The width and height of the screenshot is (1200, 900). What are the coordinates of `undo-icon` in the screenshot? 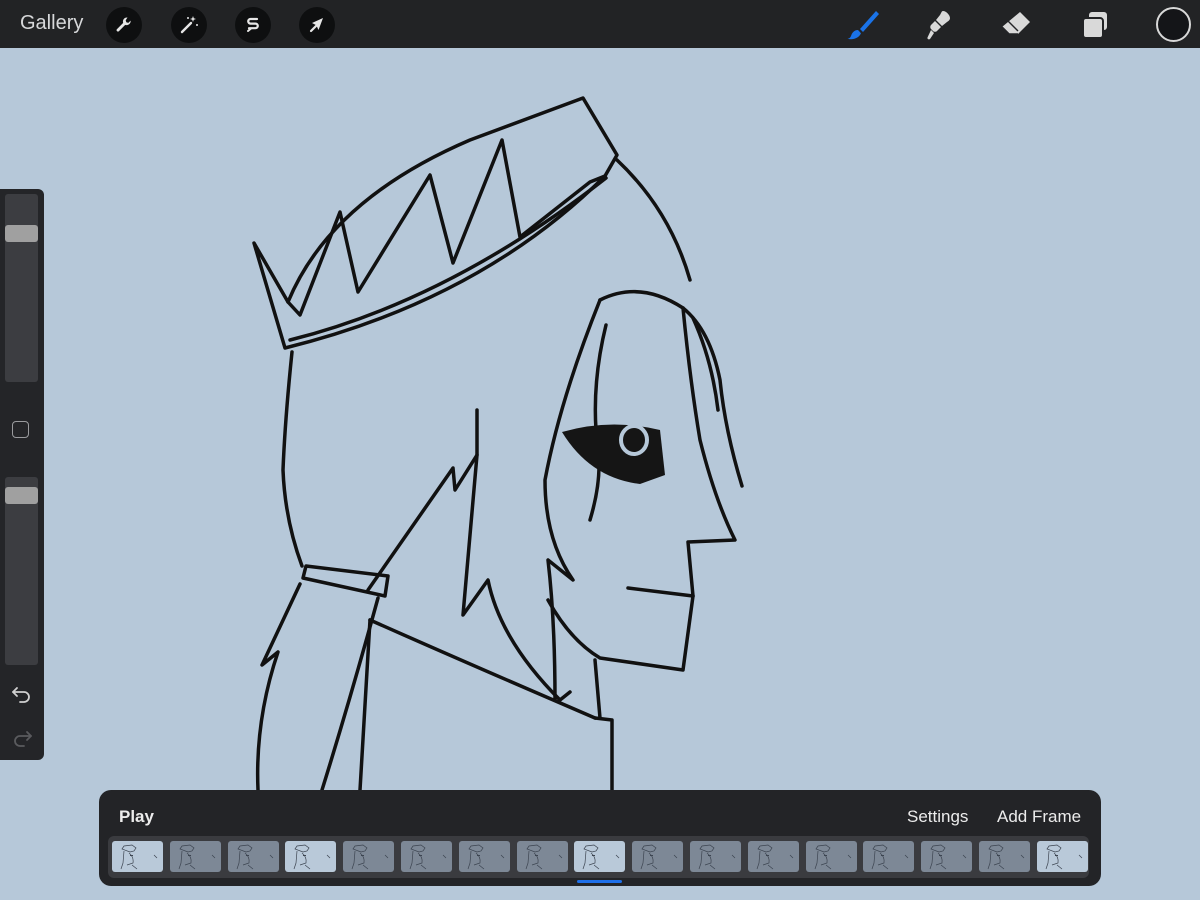 It's located at (21, 695).